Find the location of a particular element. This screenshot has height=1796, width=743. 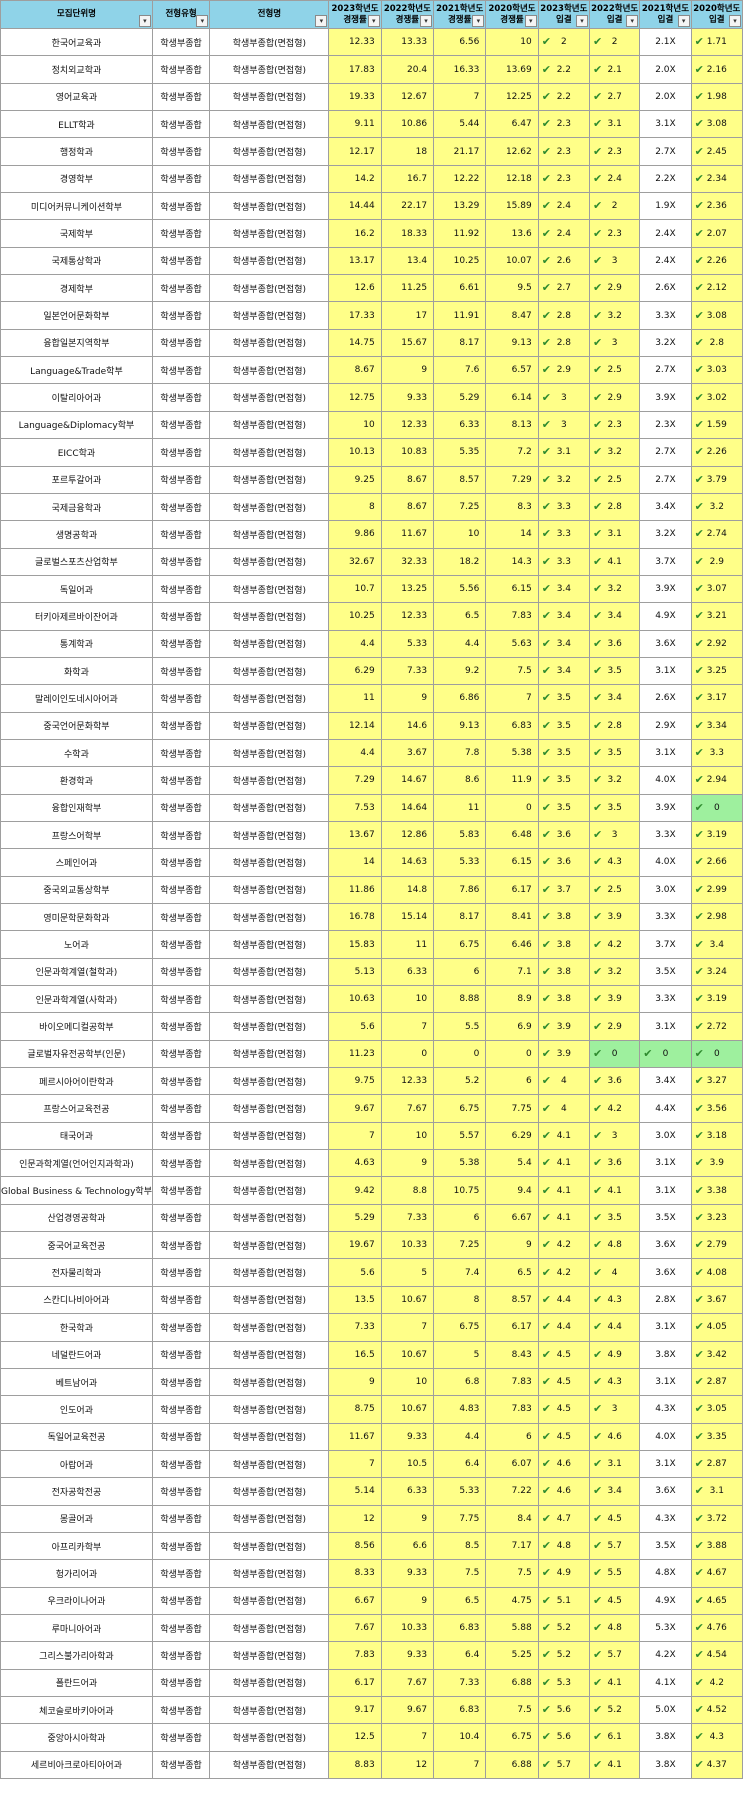

rate-2021-cell: 0 is located at coordinates (460, 1054).